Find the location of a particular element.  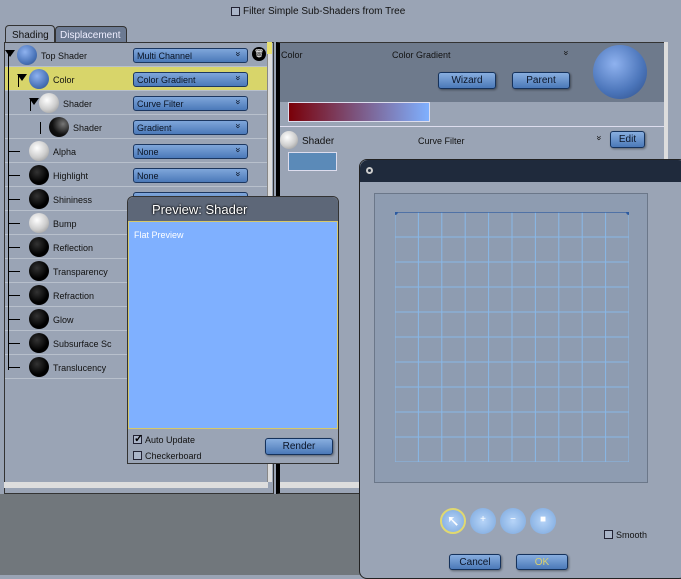

cancel-button: Cancel is located at coordinates (475, 562).